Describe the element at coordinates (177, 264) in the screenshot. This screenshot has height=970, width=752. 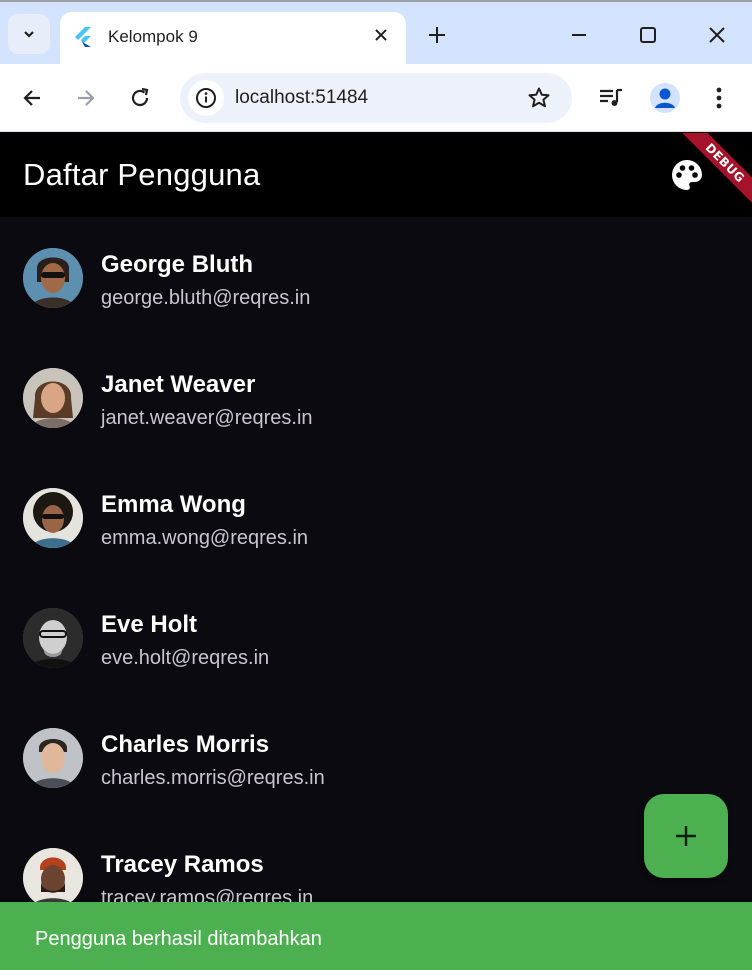
I see `user-name: George Bluth` at that location.